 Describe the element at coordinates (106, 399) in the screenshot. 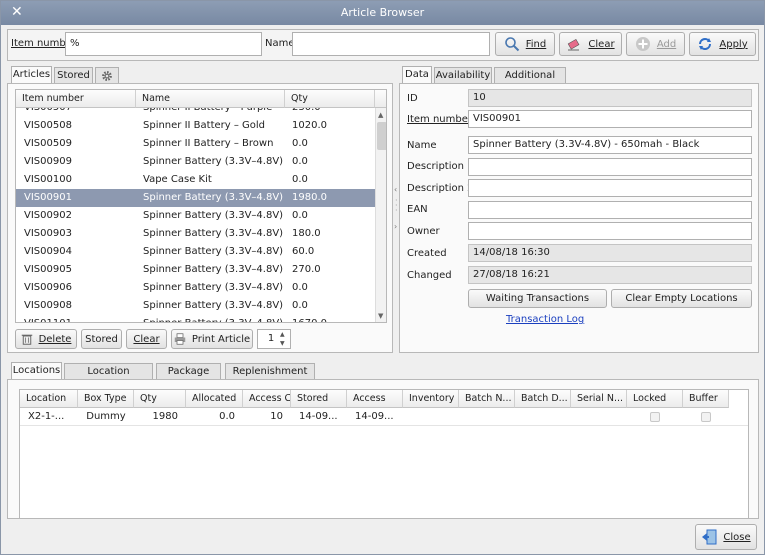

I see `col-box-type: Box Type` at that location.